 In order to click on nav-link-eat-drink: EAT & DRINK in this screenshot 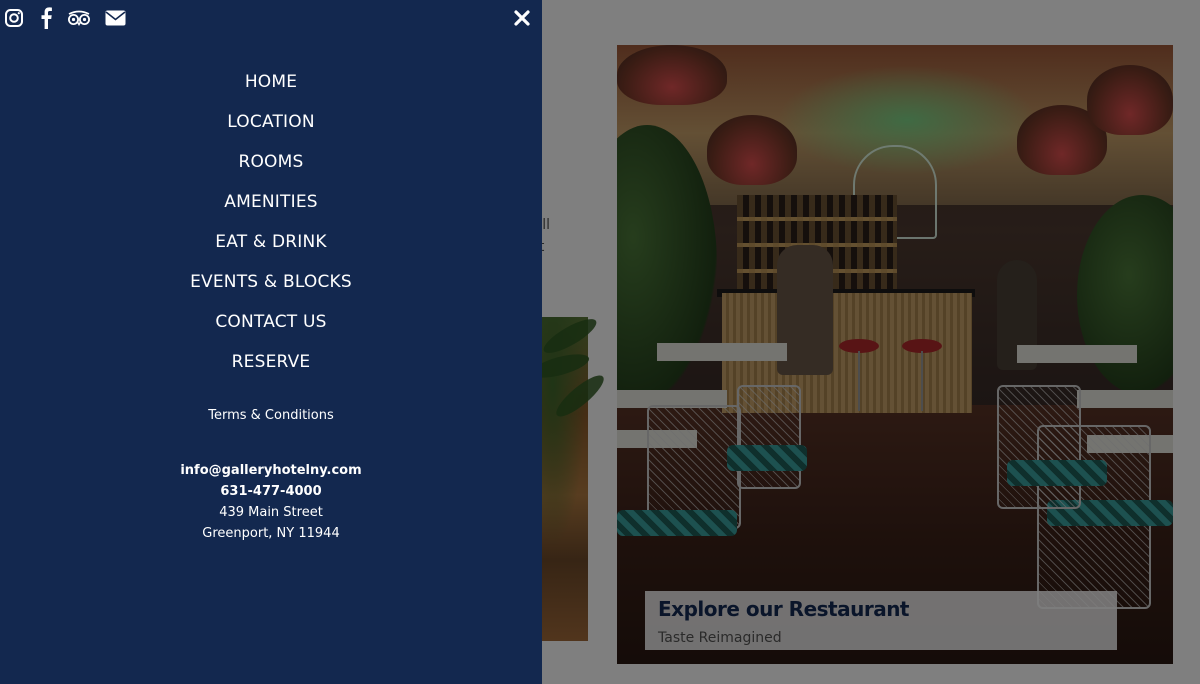, I will do `click(270, 242)`.